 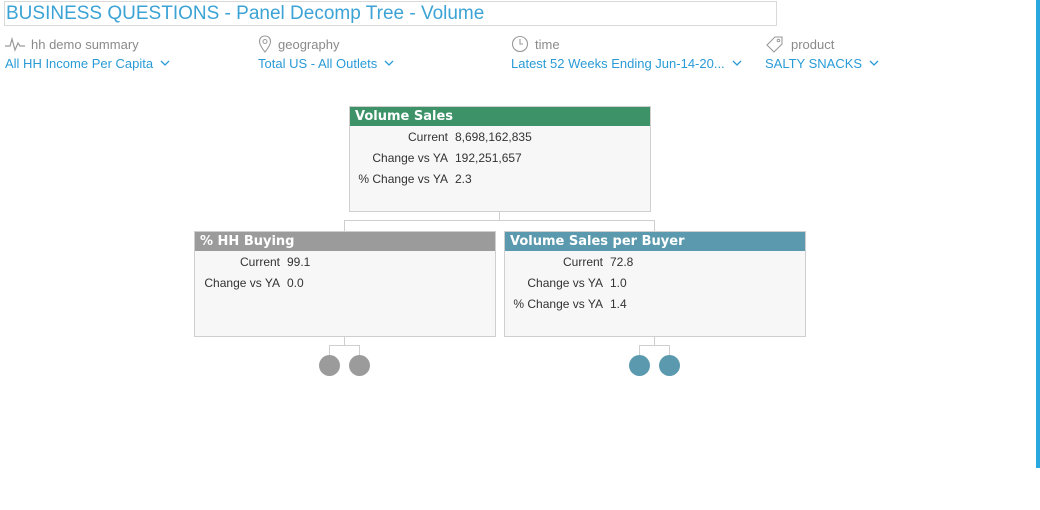 I want to click on metric-value: 99.1, so click(x=299, y=261).